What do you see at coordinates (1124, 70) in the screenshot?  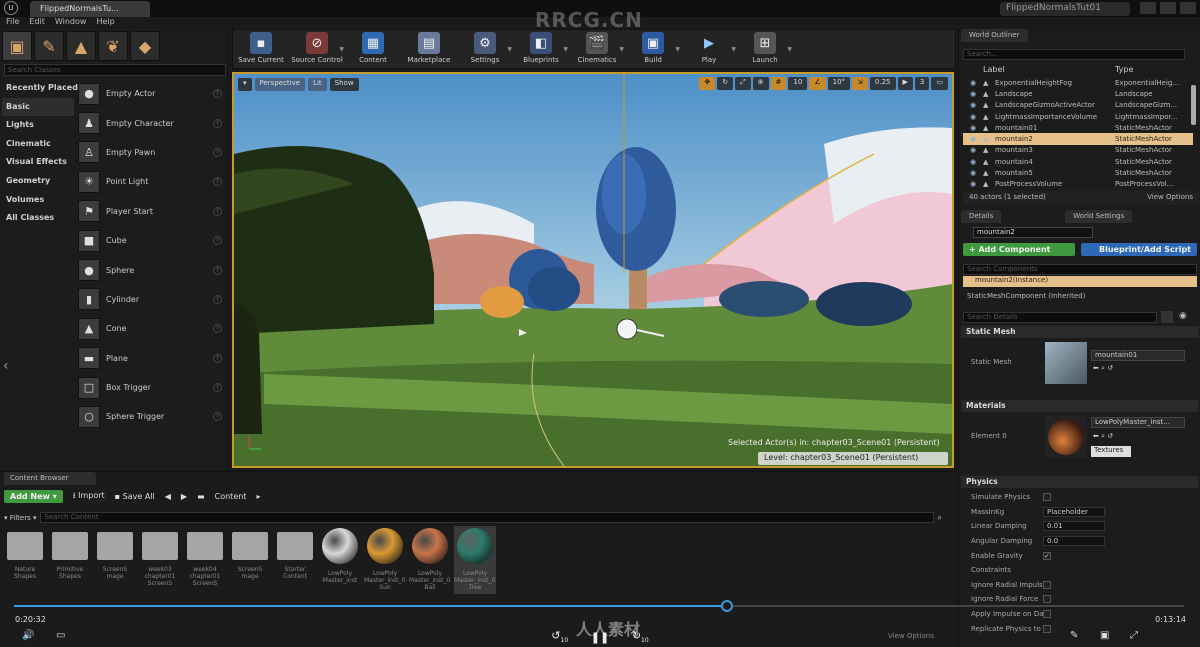 I see `type-column-header: Type` at bounding box center [1124, 70].